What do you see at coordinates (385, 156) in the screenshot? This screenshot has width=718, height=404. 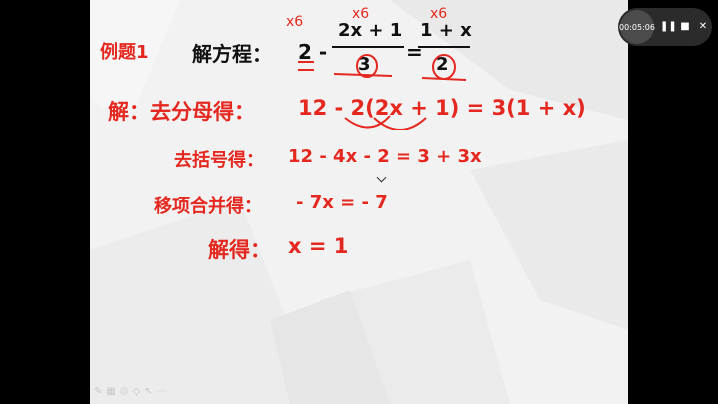 I see `step-2-expr: 12 - 4x - 2 = 3 + 3x` at bounding box center [385, 156].